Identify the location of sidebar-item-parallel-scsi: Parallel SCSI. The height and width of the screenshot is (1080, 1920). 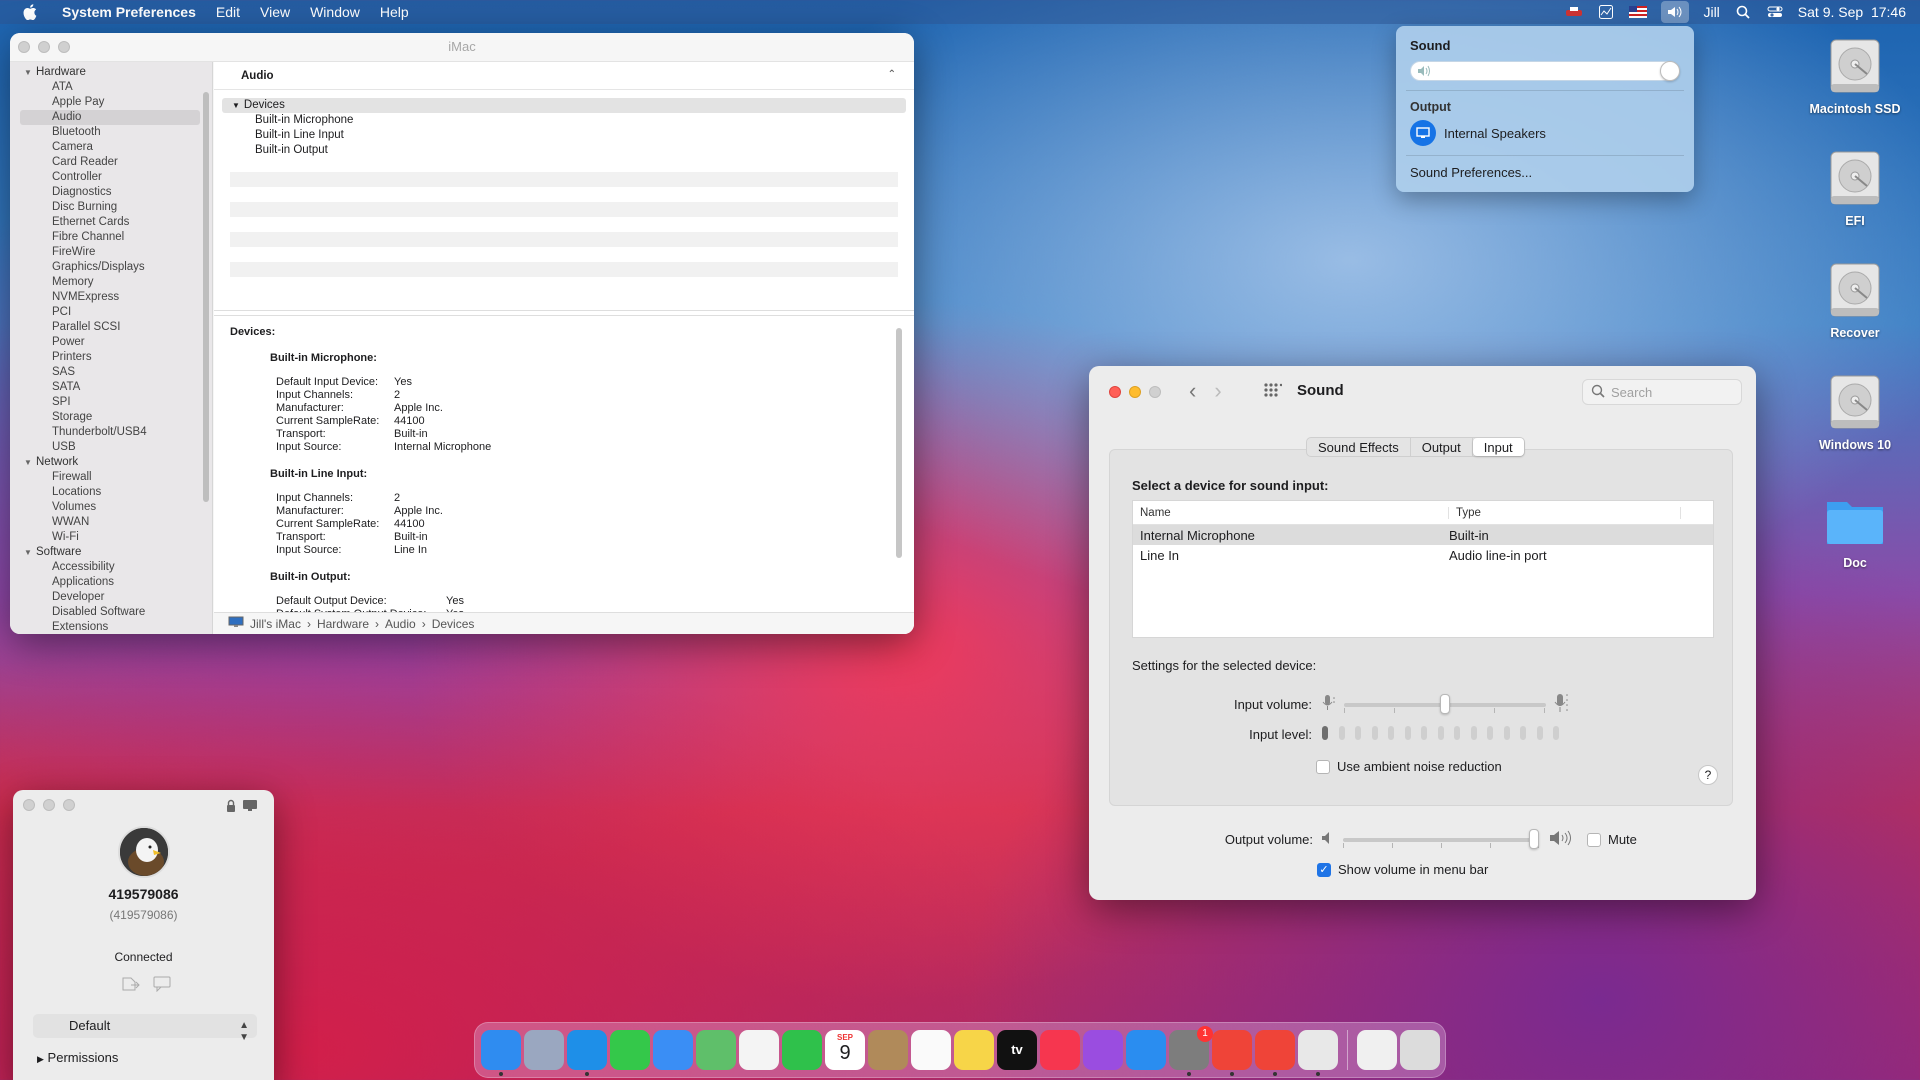
(111, 327).